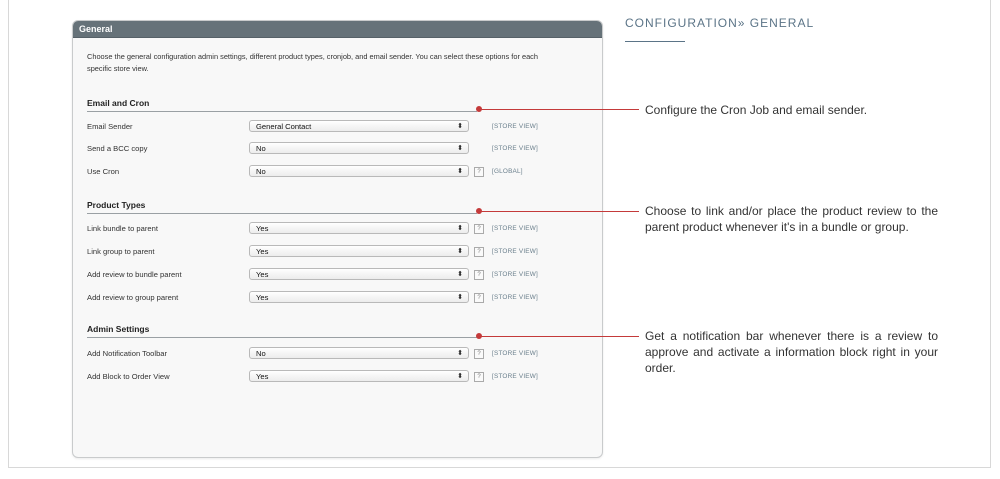  I want to click on link-group-scope: [STORE VIEW], so click(515, 251).